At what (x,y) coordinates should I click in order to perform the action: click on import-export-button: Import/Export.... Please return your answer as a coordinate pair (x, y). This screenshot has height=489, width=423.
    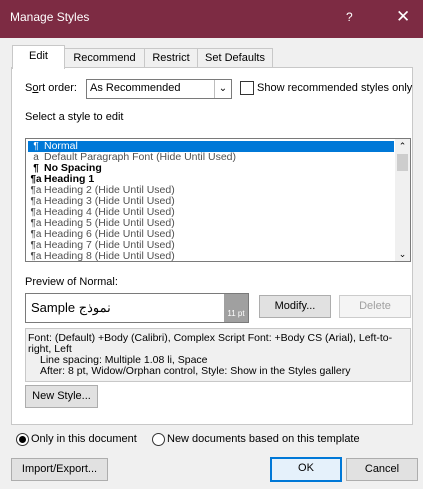
    Looking at the image, I should click on (59, 469).